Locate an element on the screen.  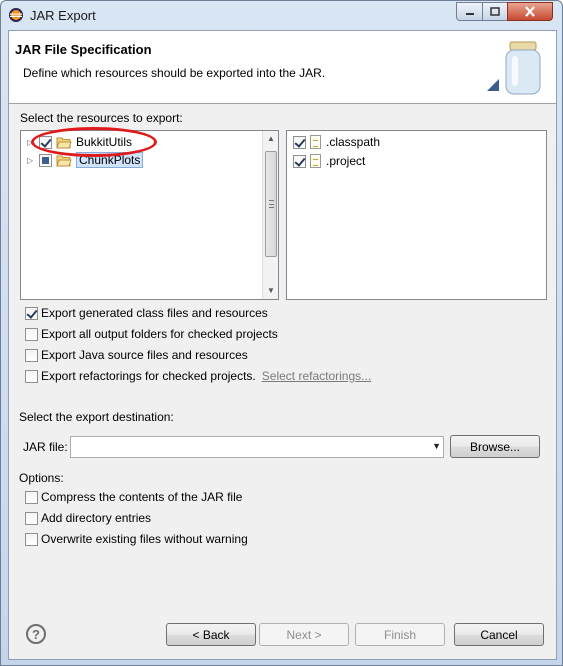
options-label: Options: is located at coordinates (41, 478).